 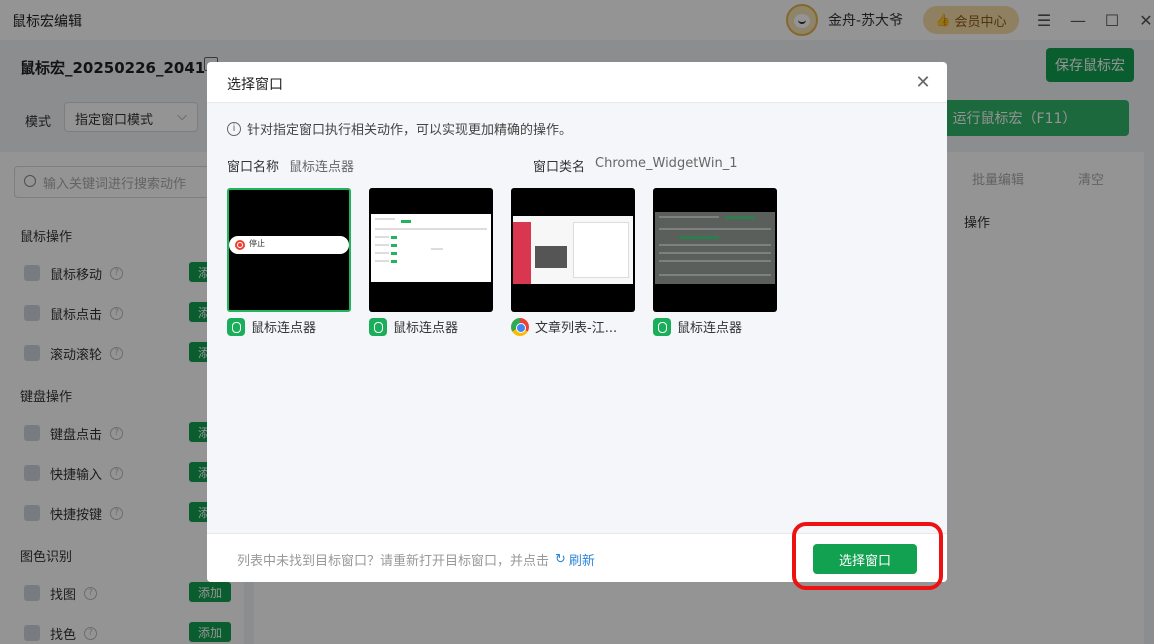 What do you see at coordinates (582, 559) in the screenshot?
I see `refresh-link: 刷新` at bounding box center [582, 559].